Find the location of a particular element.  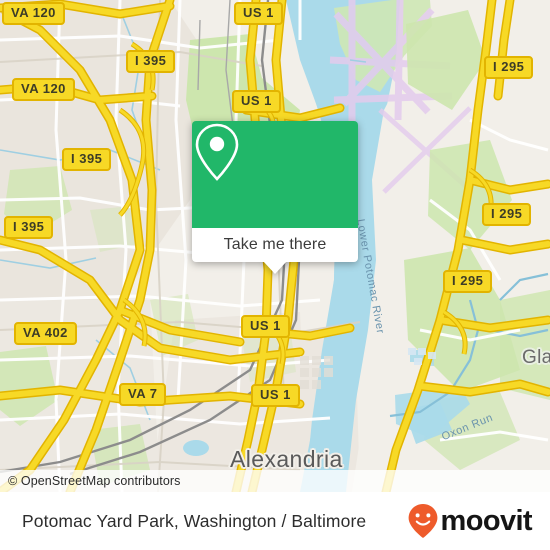

attribution-text: © OpenStreetMap contributors is located at coordinates (94, 481).